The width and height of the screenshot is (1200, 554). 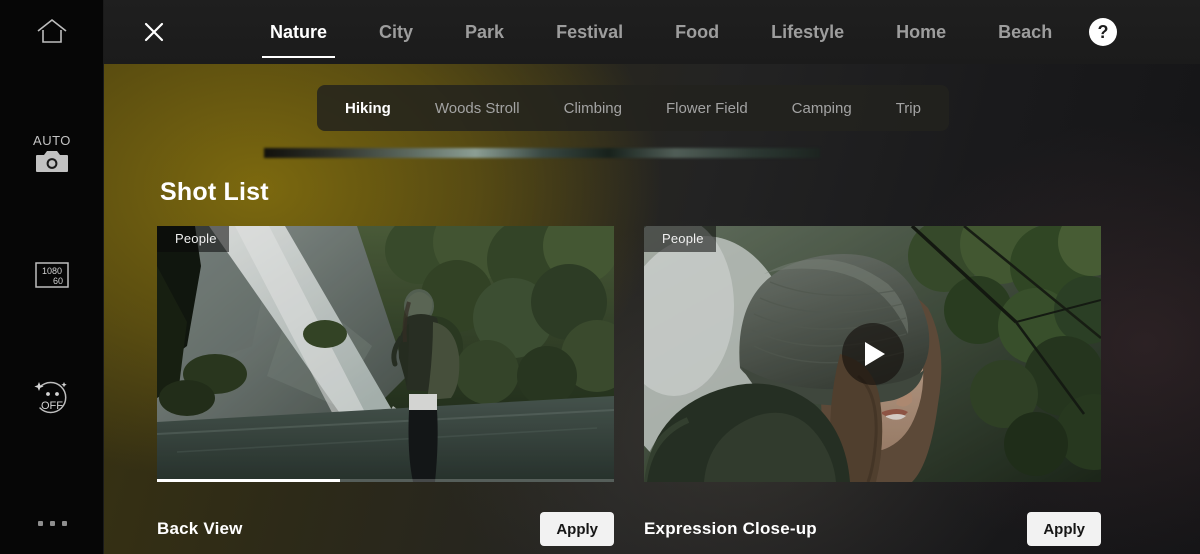 I want to click on subtab-woods-stroll: Woods Stroll, so click(x=477, y=108).